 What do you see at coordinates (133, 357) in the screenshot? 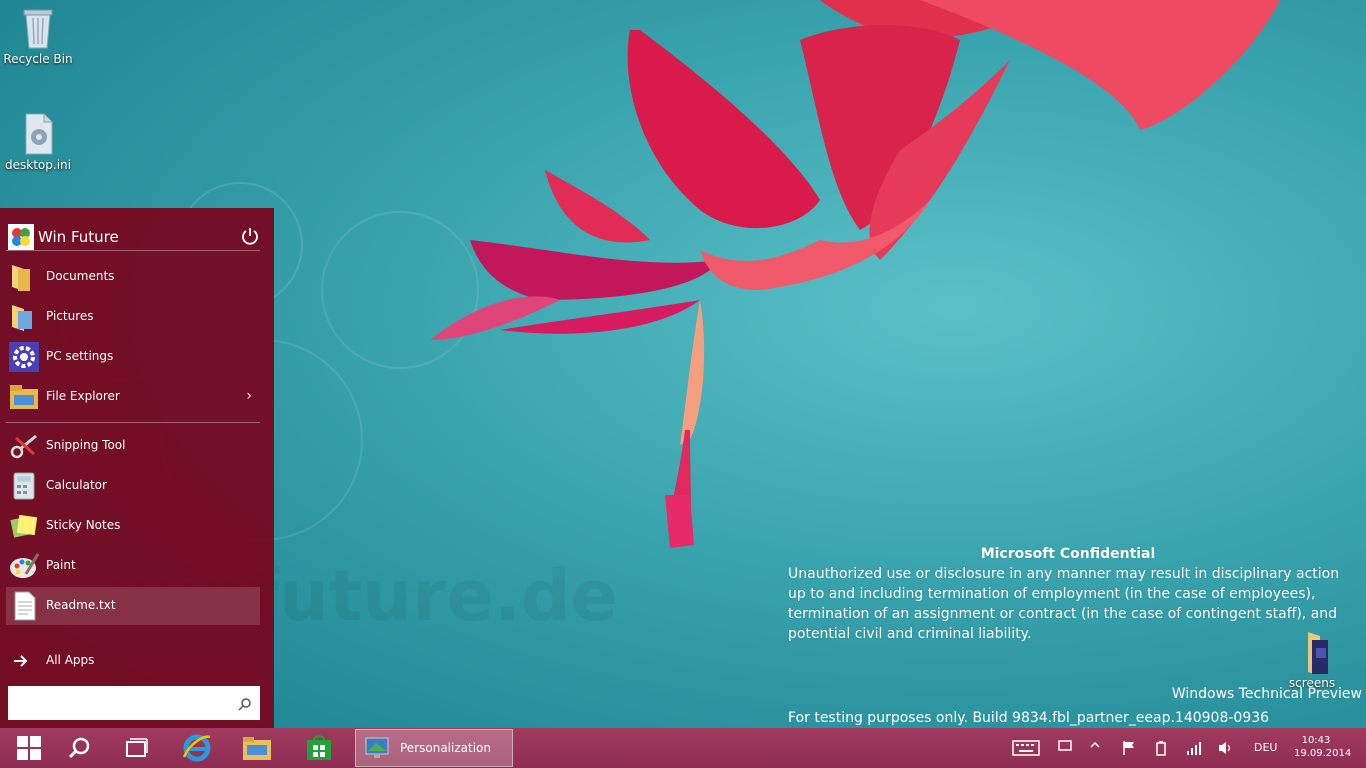
I see `start-item-pc-settings: PC settings` at bounding box center [133, 357].